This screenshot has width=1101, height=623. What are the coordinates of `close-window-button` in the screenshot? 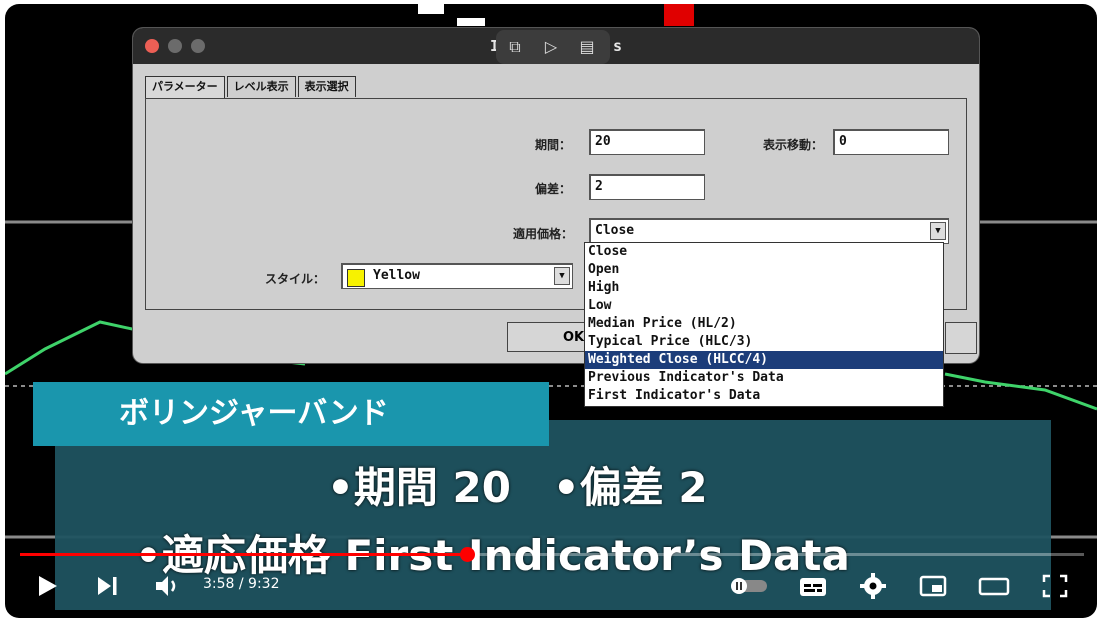 It's located at (152, 46).